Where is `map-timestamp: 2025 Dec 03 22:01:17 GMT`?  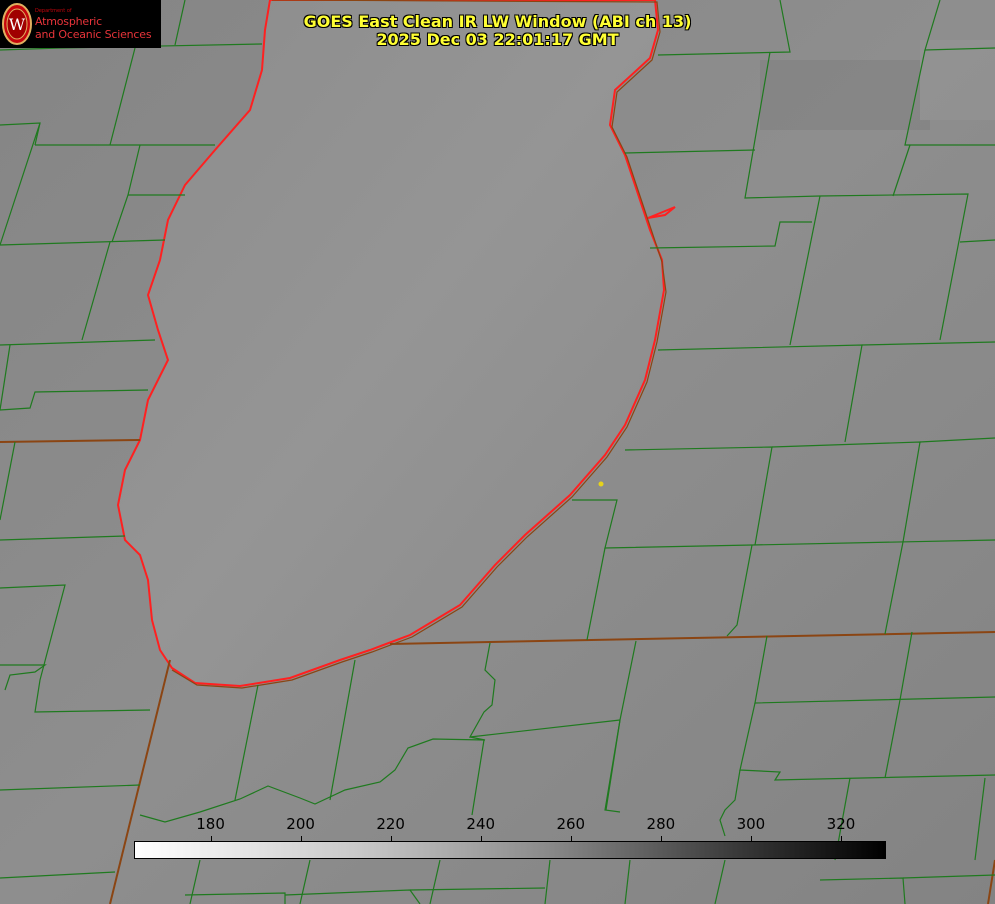
map-timestamp: 2025 Dec 03 22:01:17 GMT is located at coordinates (497, 39).